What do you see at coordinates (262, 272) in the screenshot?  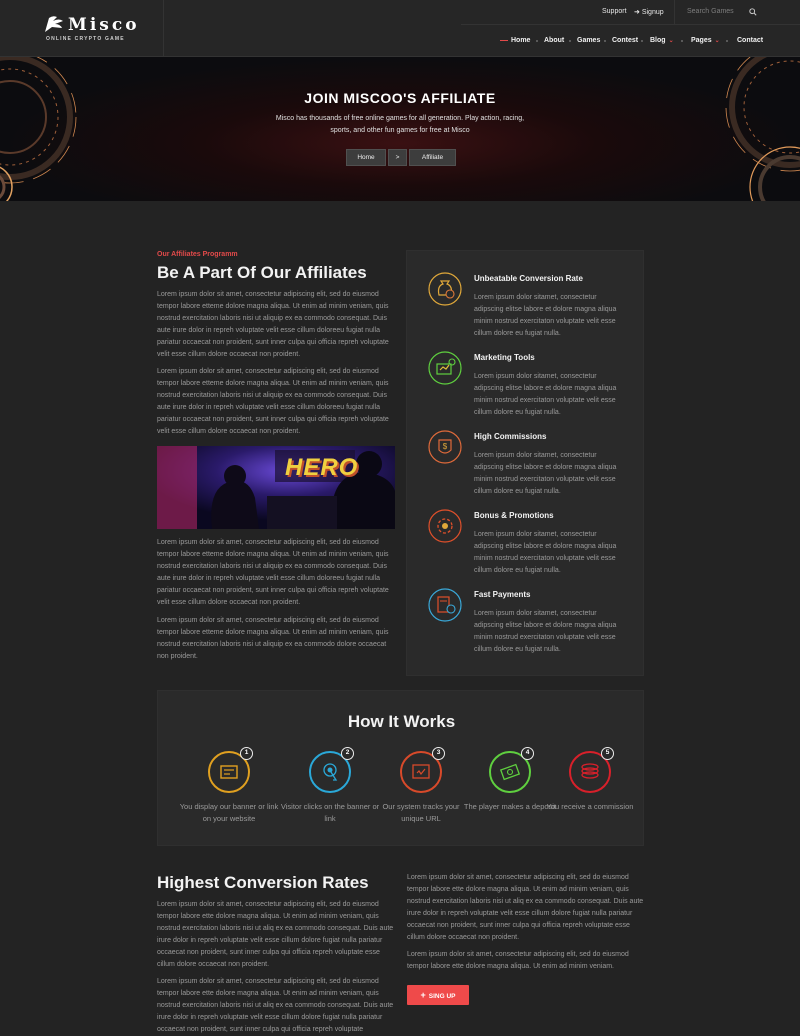 I see `section-heading: Be A Part Of Our Affiliates` at bounding box center [262, 272].